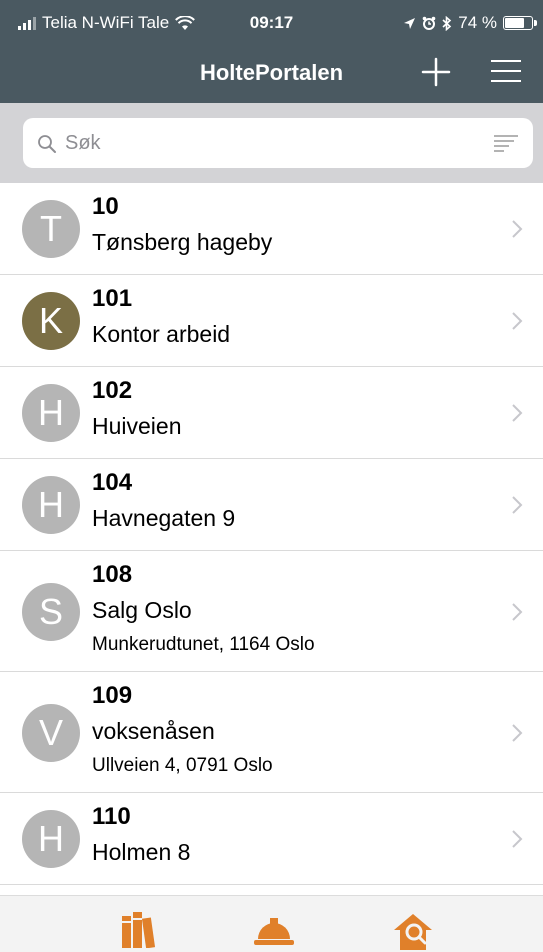 This screenshot has height=952, width=543. I want to click on project-number: 102, so click(112, 390).